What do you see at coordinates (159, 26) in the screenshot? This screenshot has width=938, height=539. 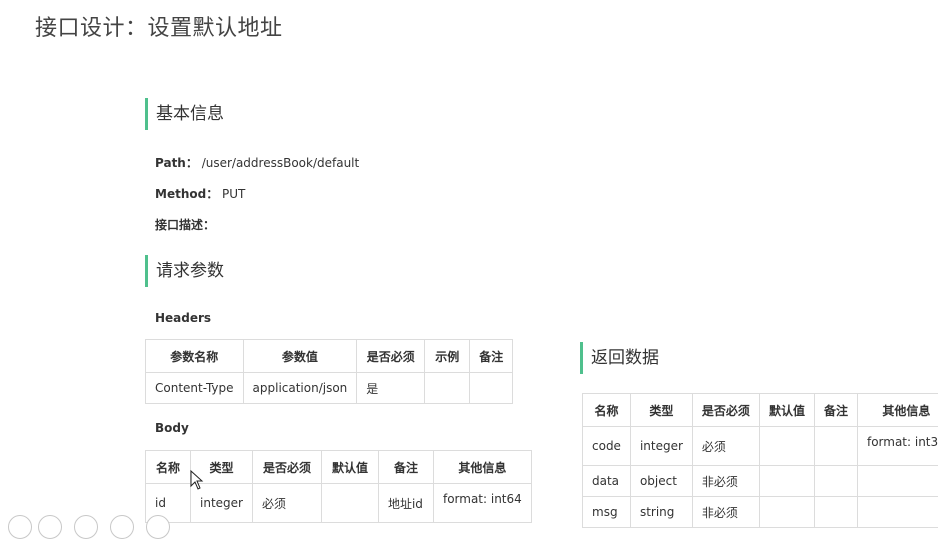 I see `page-title: 接口设计：设置默认地址` at bounding box center [159, 26].